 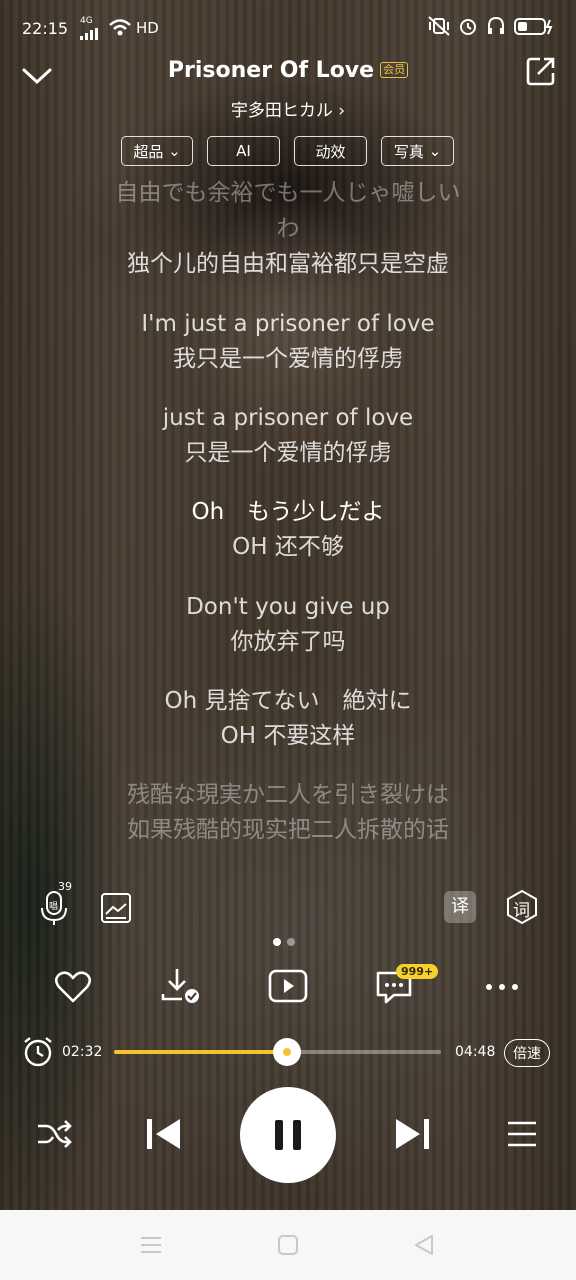 What do you see at coordinates (291, 942) in the screenshot?
I see `page-dot` at bounding box center [291, 942].